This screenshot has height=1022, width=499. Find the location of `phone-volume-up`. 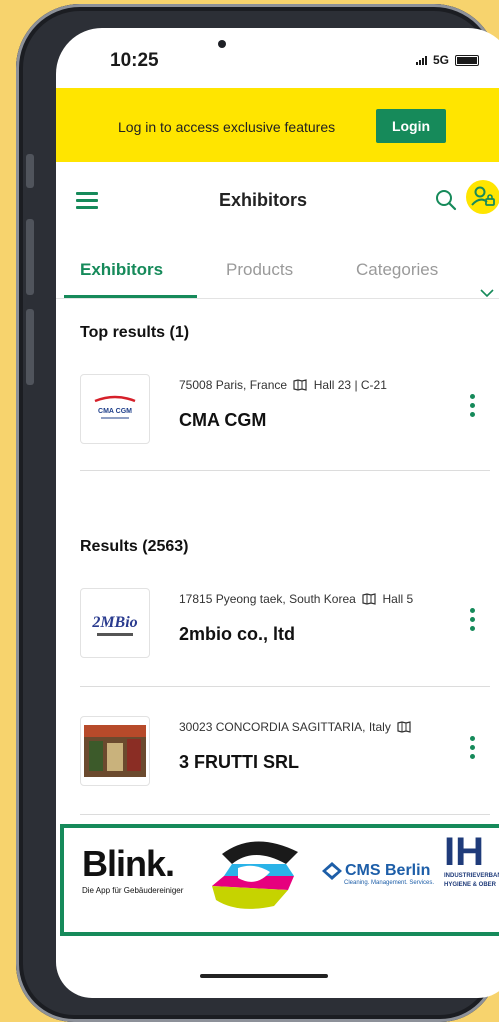

phone-volume-up is located at coordinates (30, 257).